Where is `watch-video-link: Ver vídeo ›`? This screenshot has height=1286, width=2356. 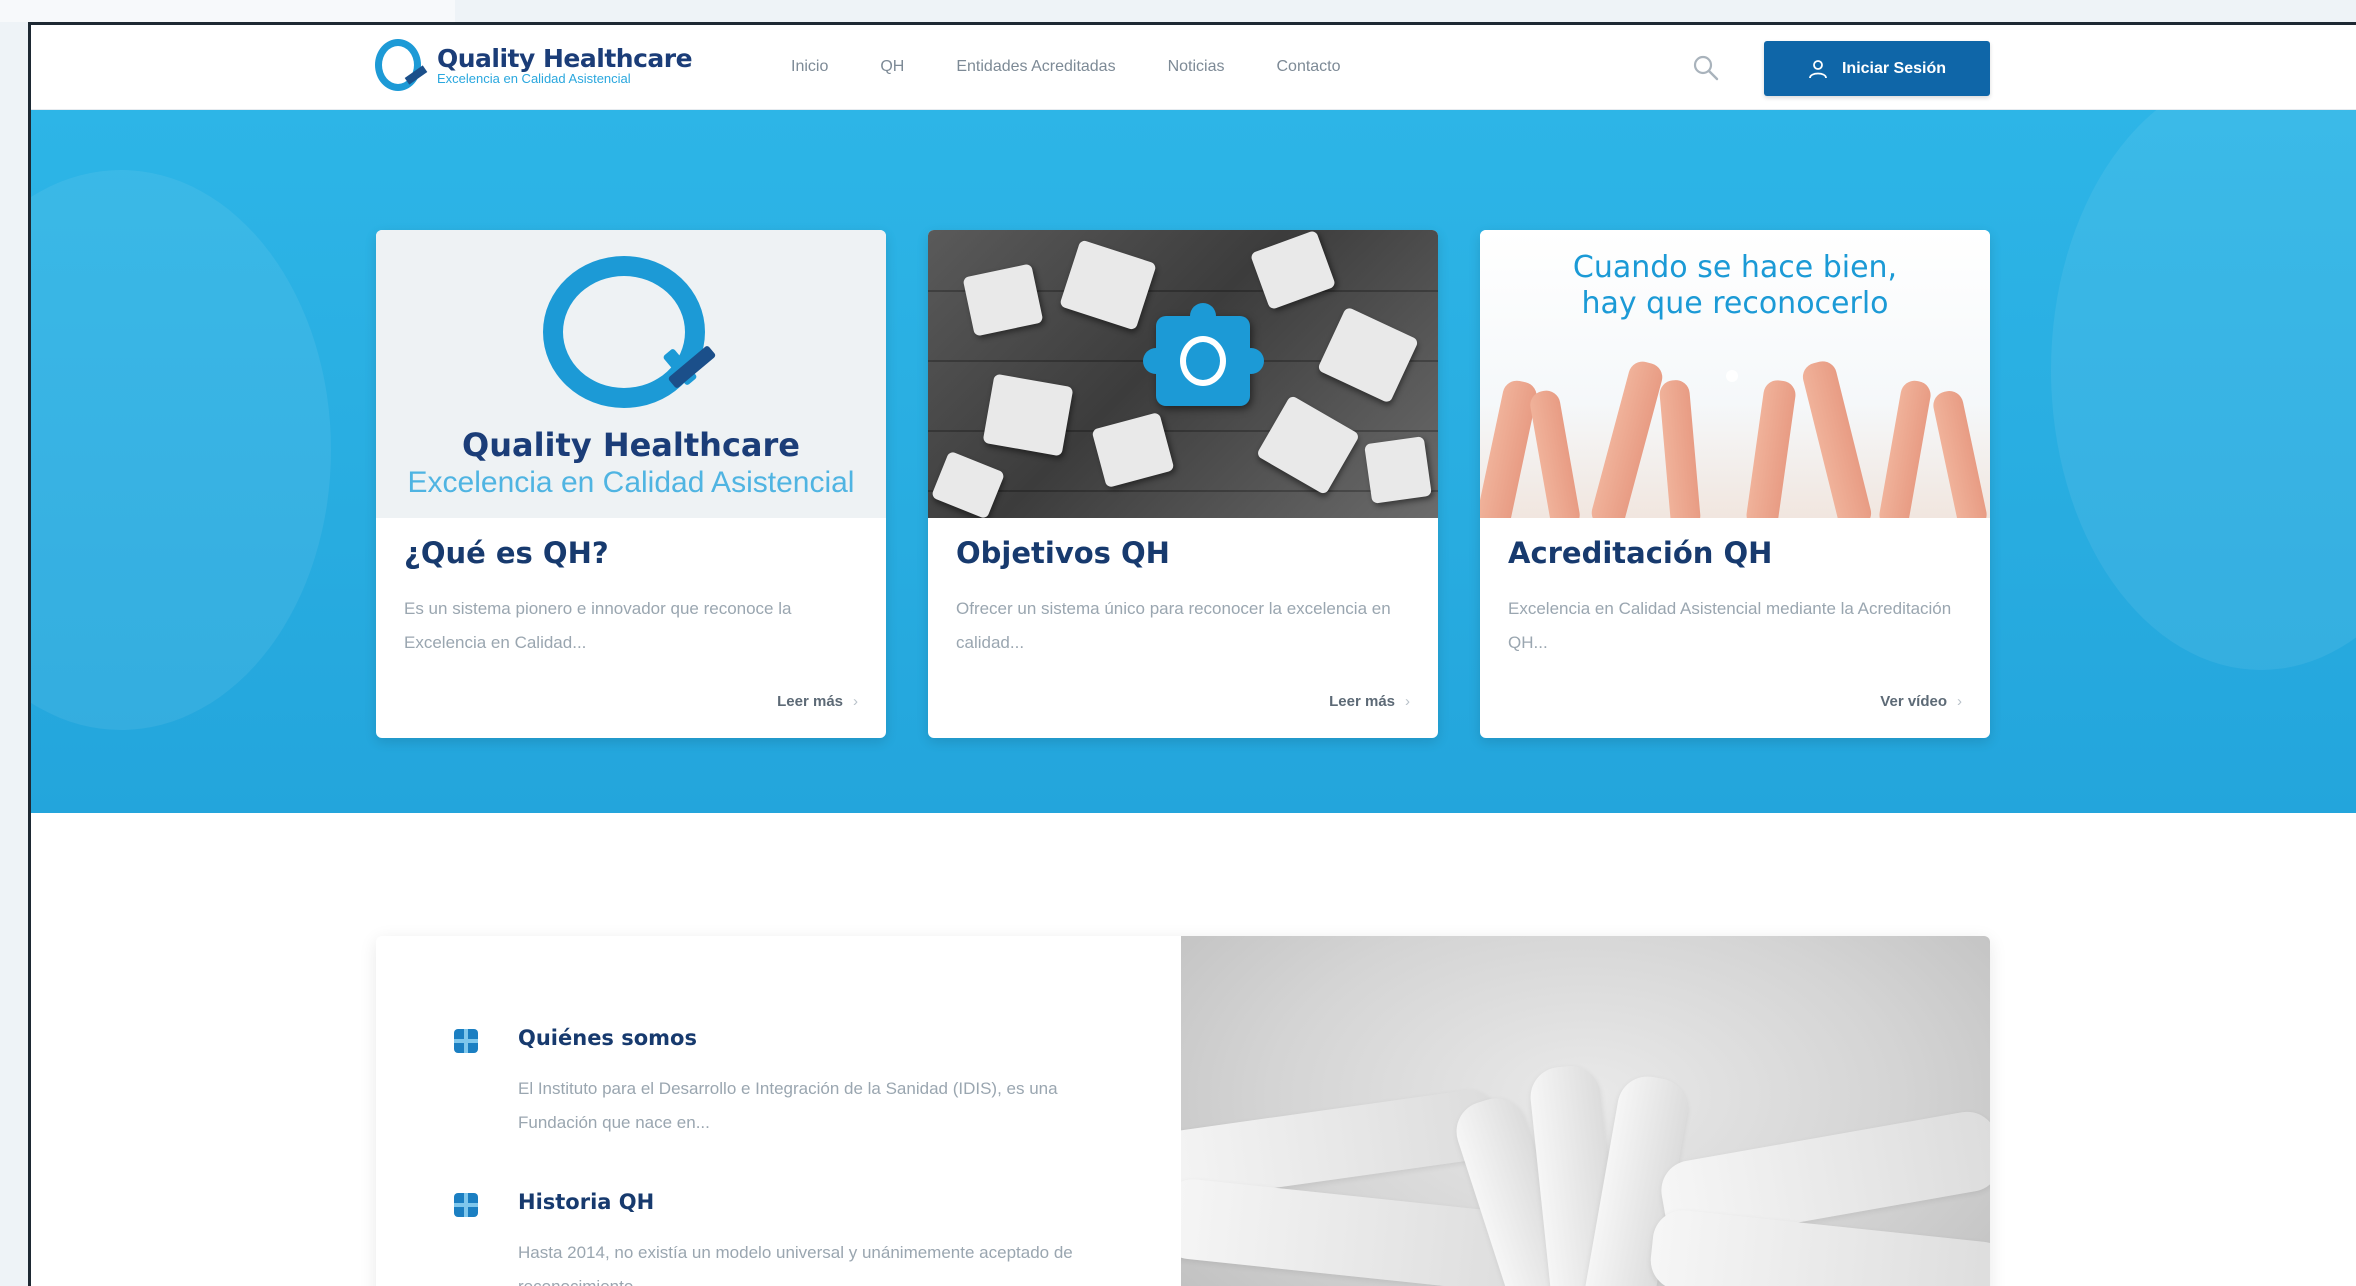
watch-video-link: Ver vídeo › is located at coordinates (1921, 701).